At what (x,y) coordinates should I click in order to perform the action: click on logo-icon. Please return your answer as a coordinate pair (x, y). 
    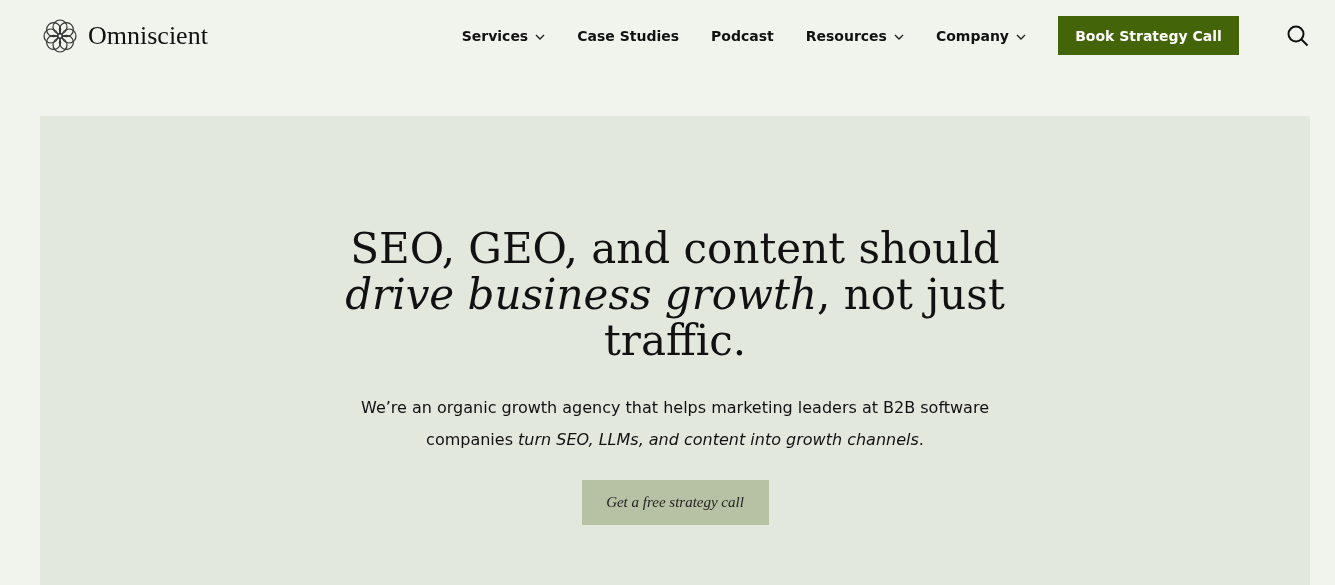
    Looking at the image, I should click on (60, 35).